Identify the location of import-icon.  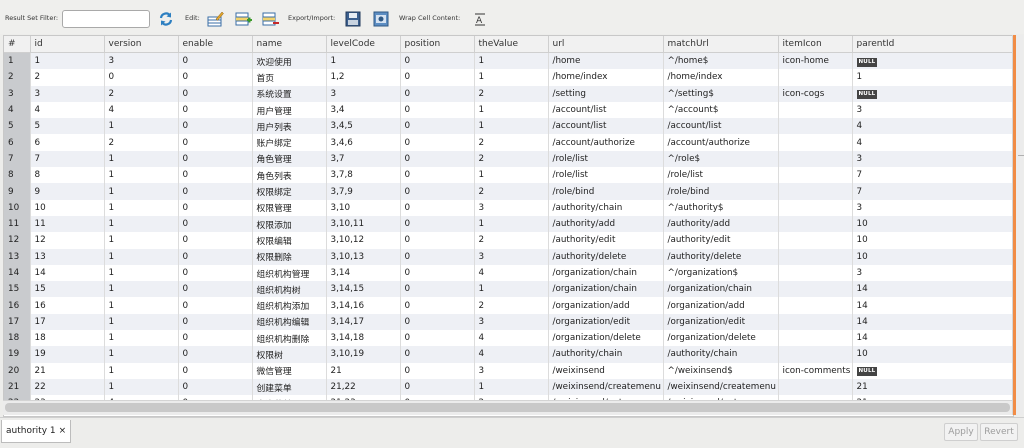
(381, 19).